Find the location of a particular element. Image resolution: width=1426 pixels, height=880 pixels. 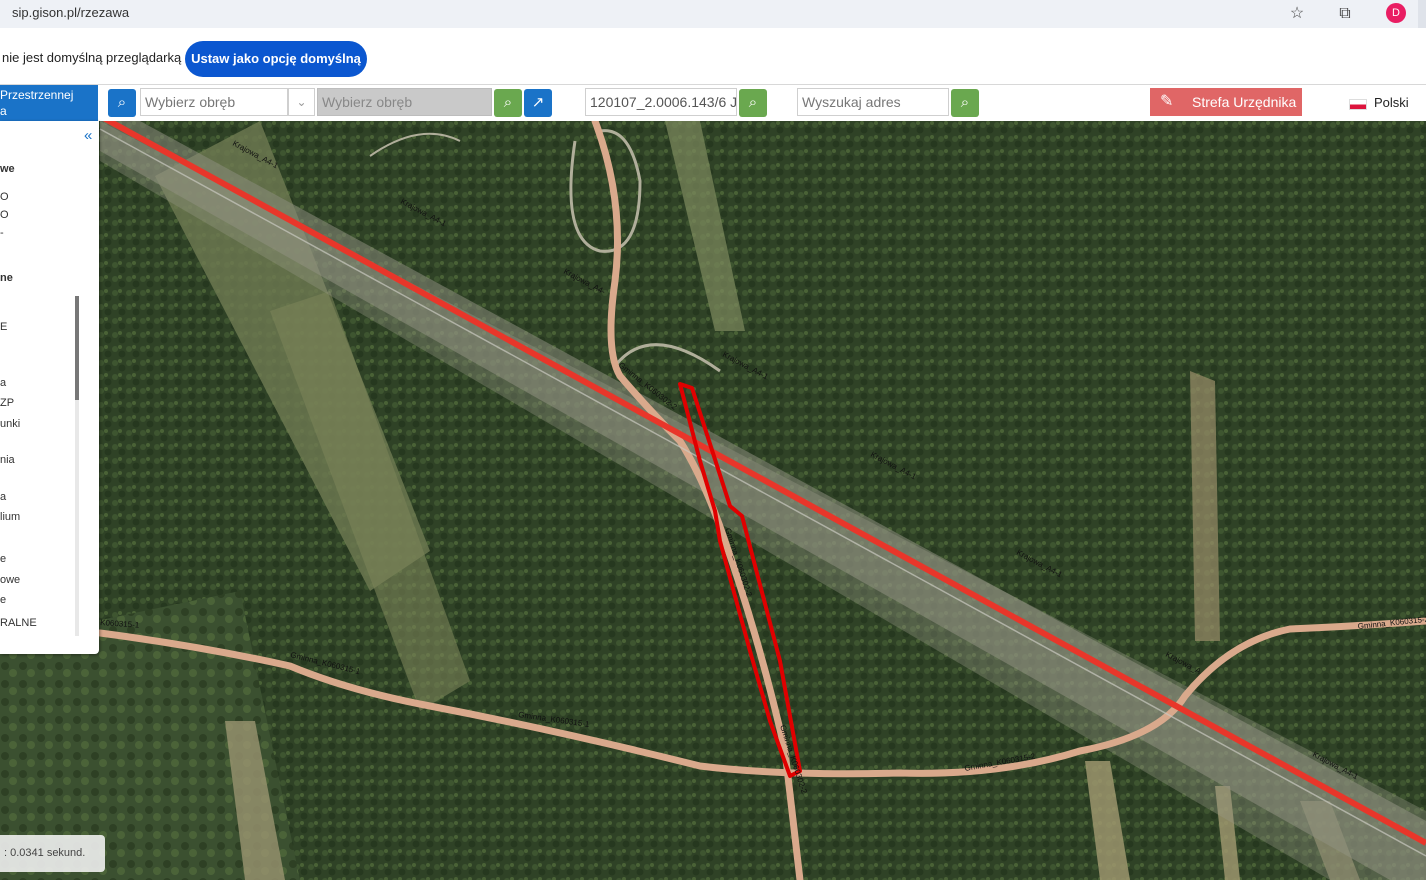

bookmark-star-icon: ☆ is located at coordinates (1297, 14).